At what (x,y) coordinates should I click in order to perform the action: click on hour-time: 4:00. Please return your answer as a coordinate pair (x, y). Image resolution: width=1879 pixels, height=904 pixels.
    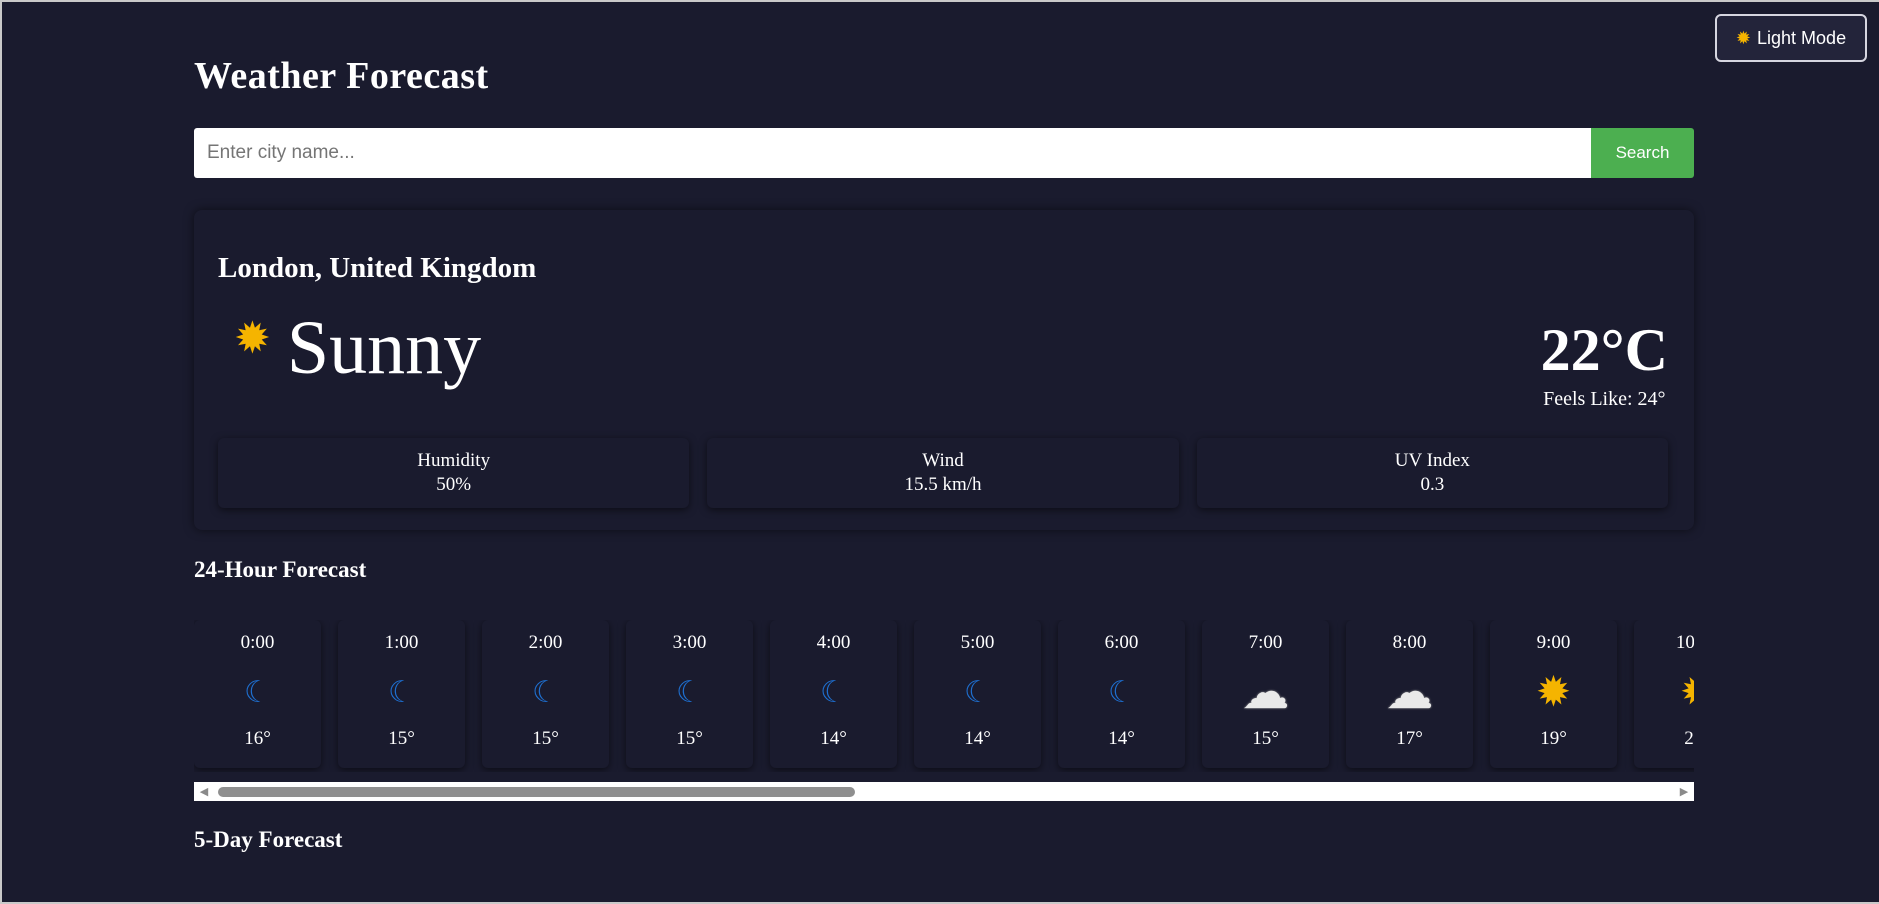
    Looking at the image, I should click on (833, 642).